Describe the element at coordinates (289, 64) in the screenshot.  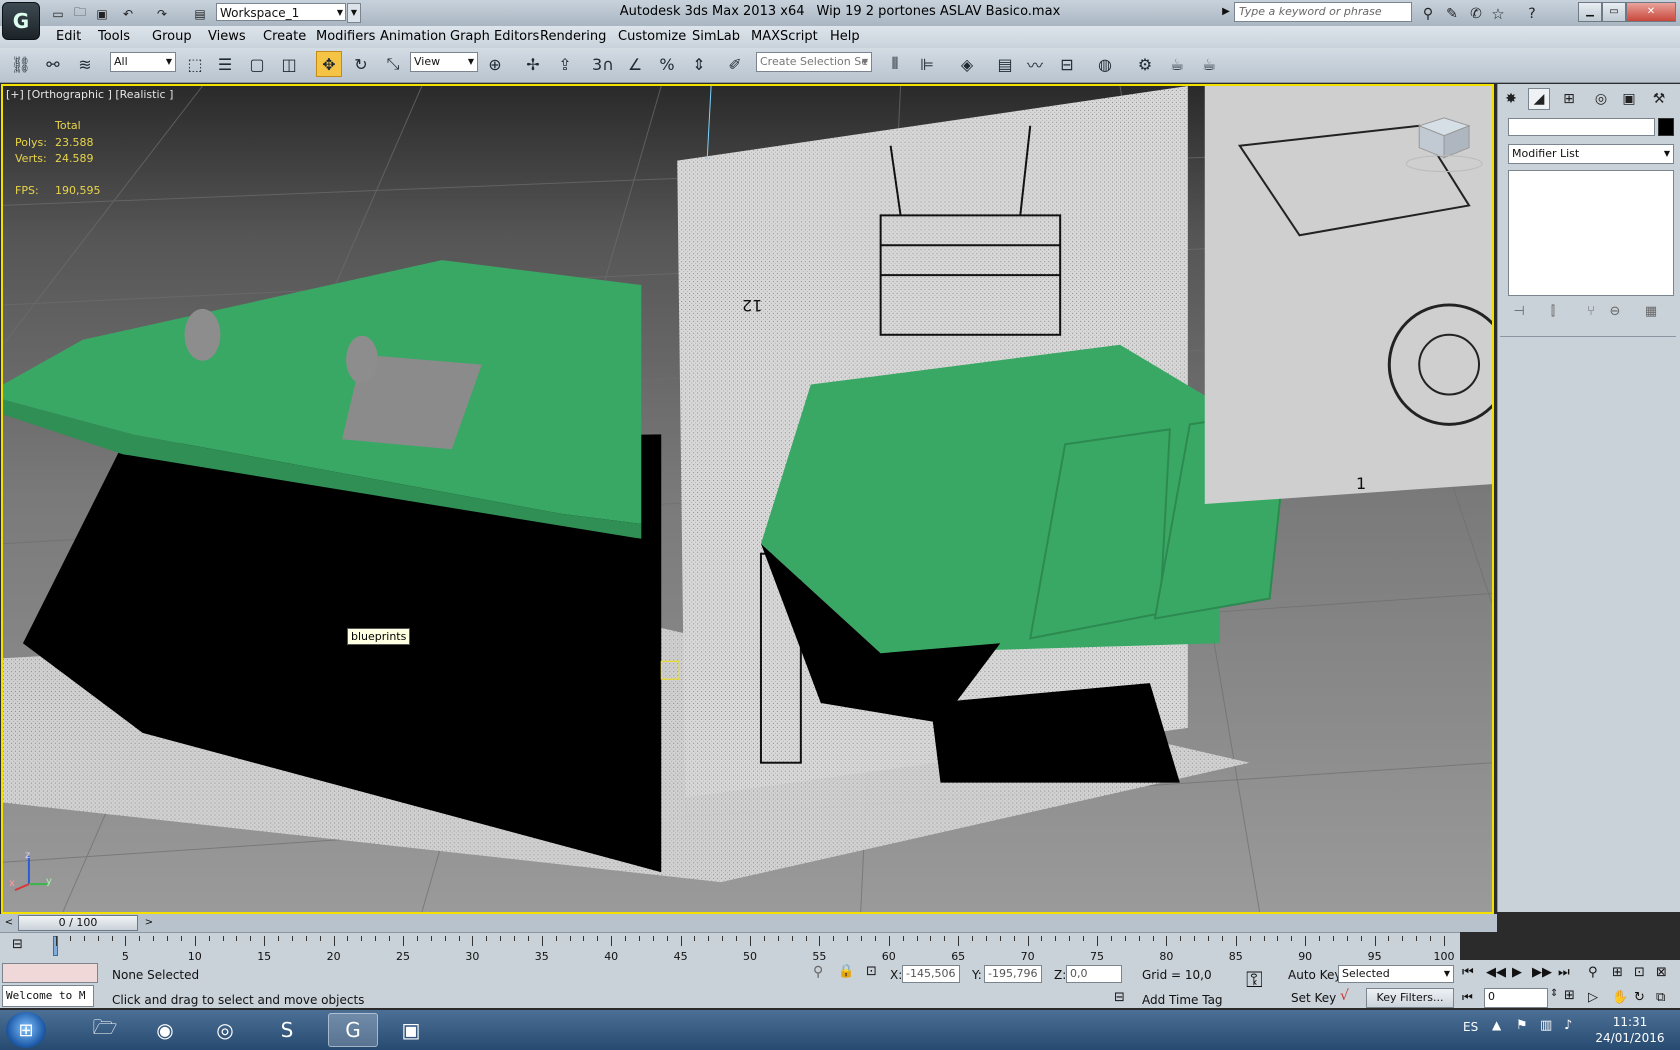
I see `window-crossing-icon: ◫` at that location.